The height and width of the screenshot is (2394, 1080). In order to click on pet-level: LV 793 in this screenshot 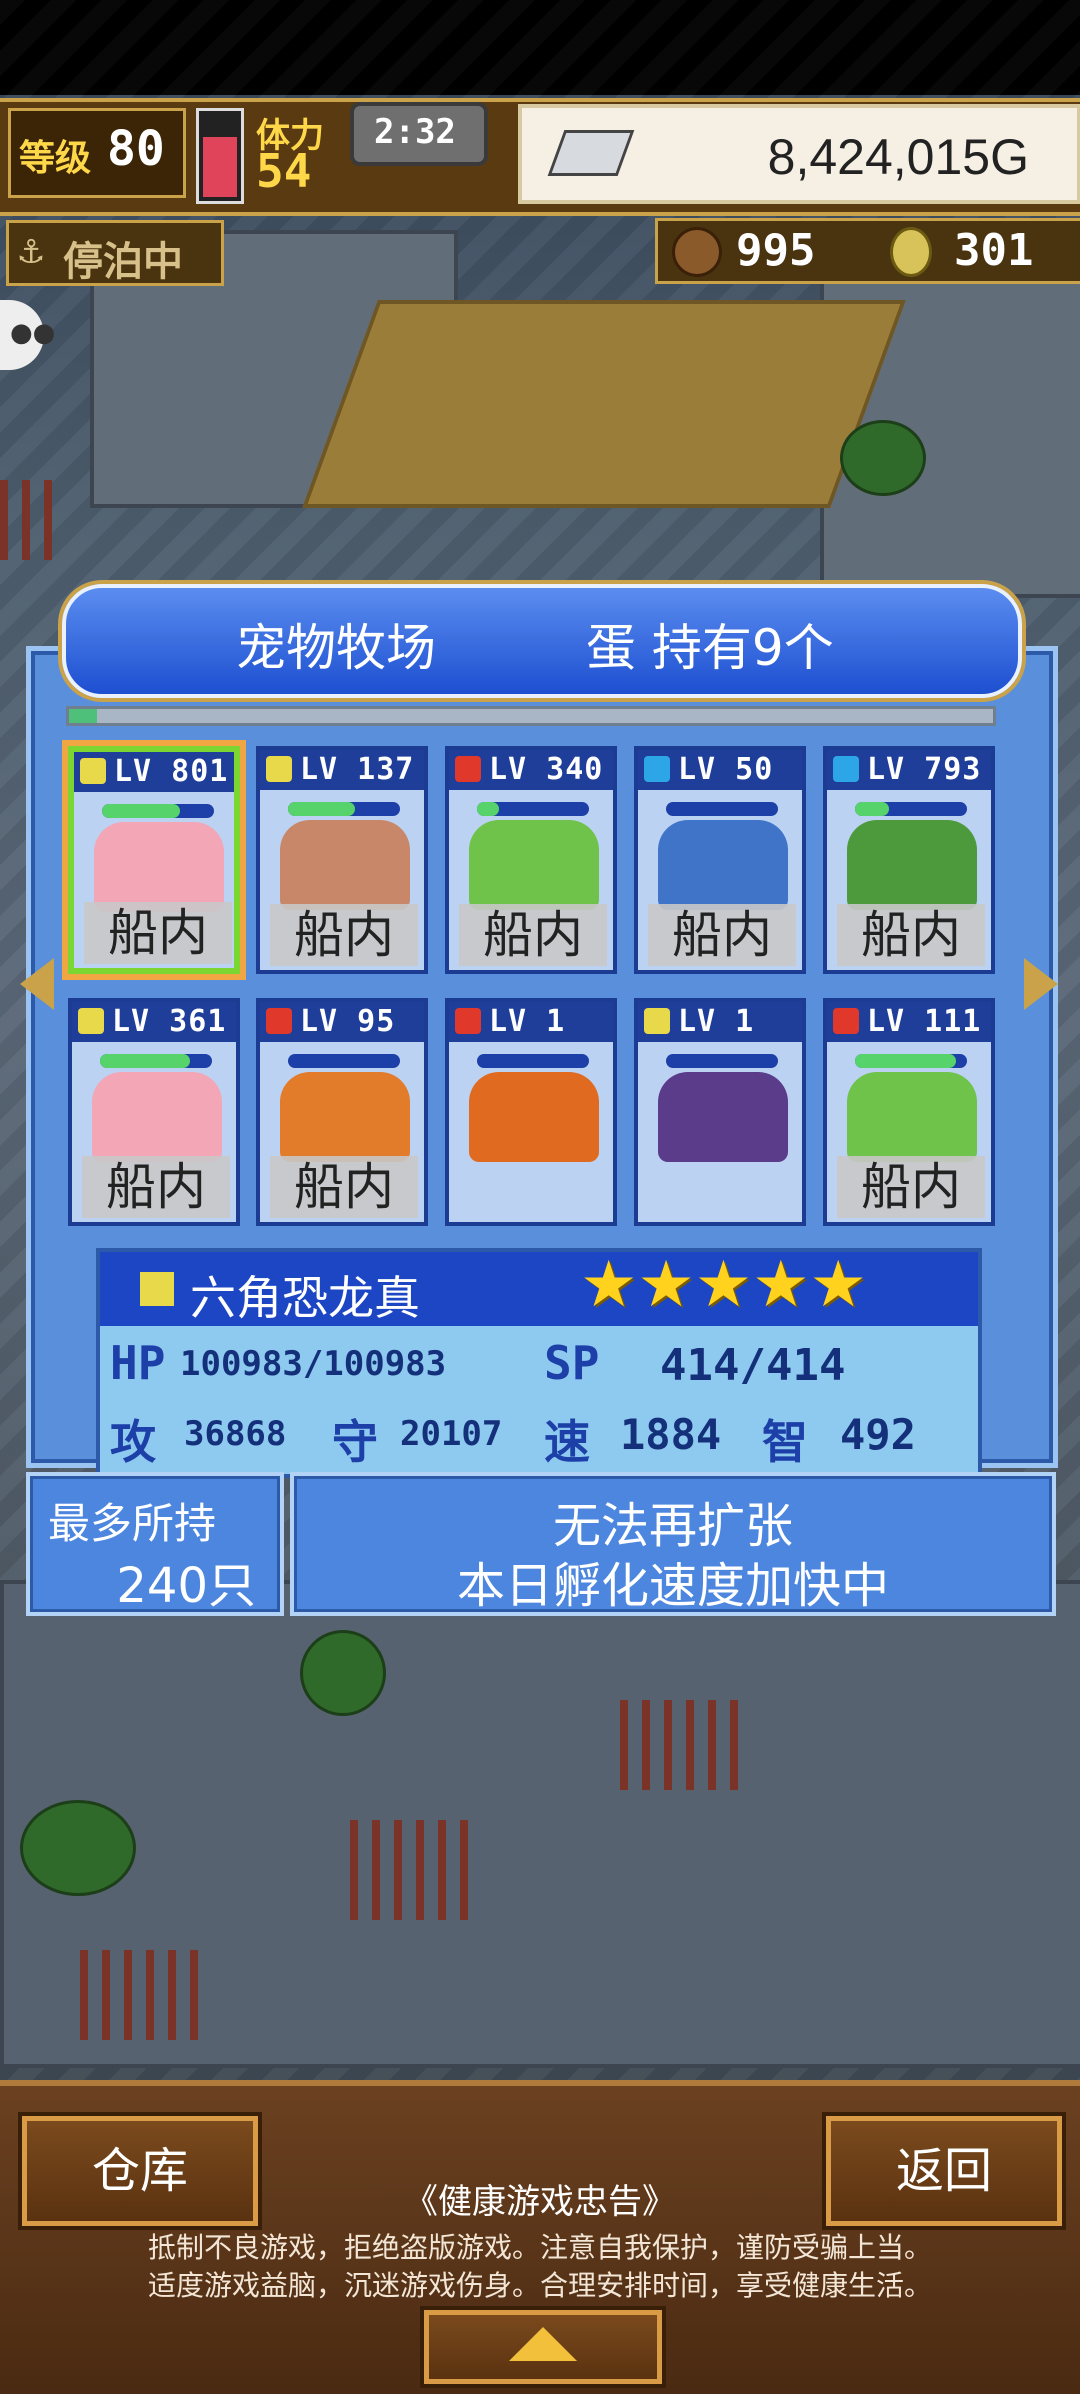, I will do `click(924, 769)`.